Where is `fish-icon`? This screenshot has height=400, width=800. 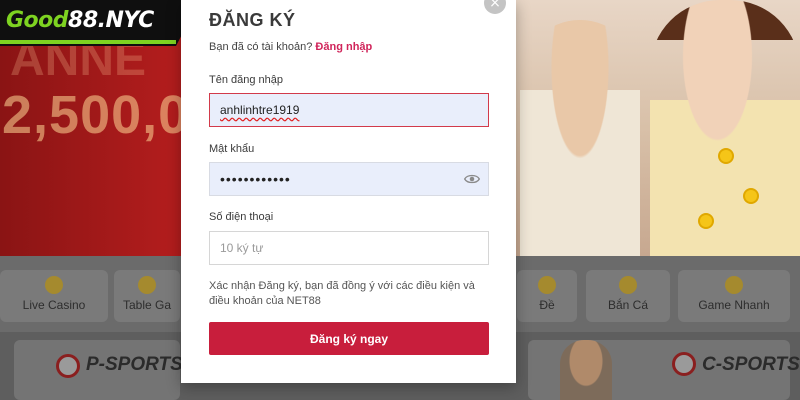 fish-icon is located at coordinates (628, 285).